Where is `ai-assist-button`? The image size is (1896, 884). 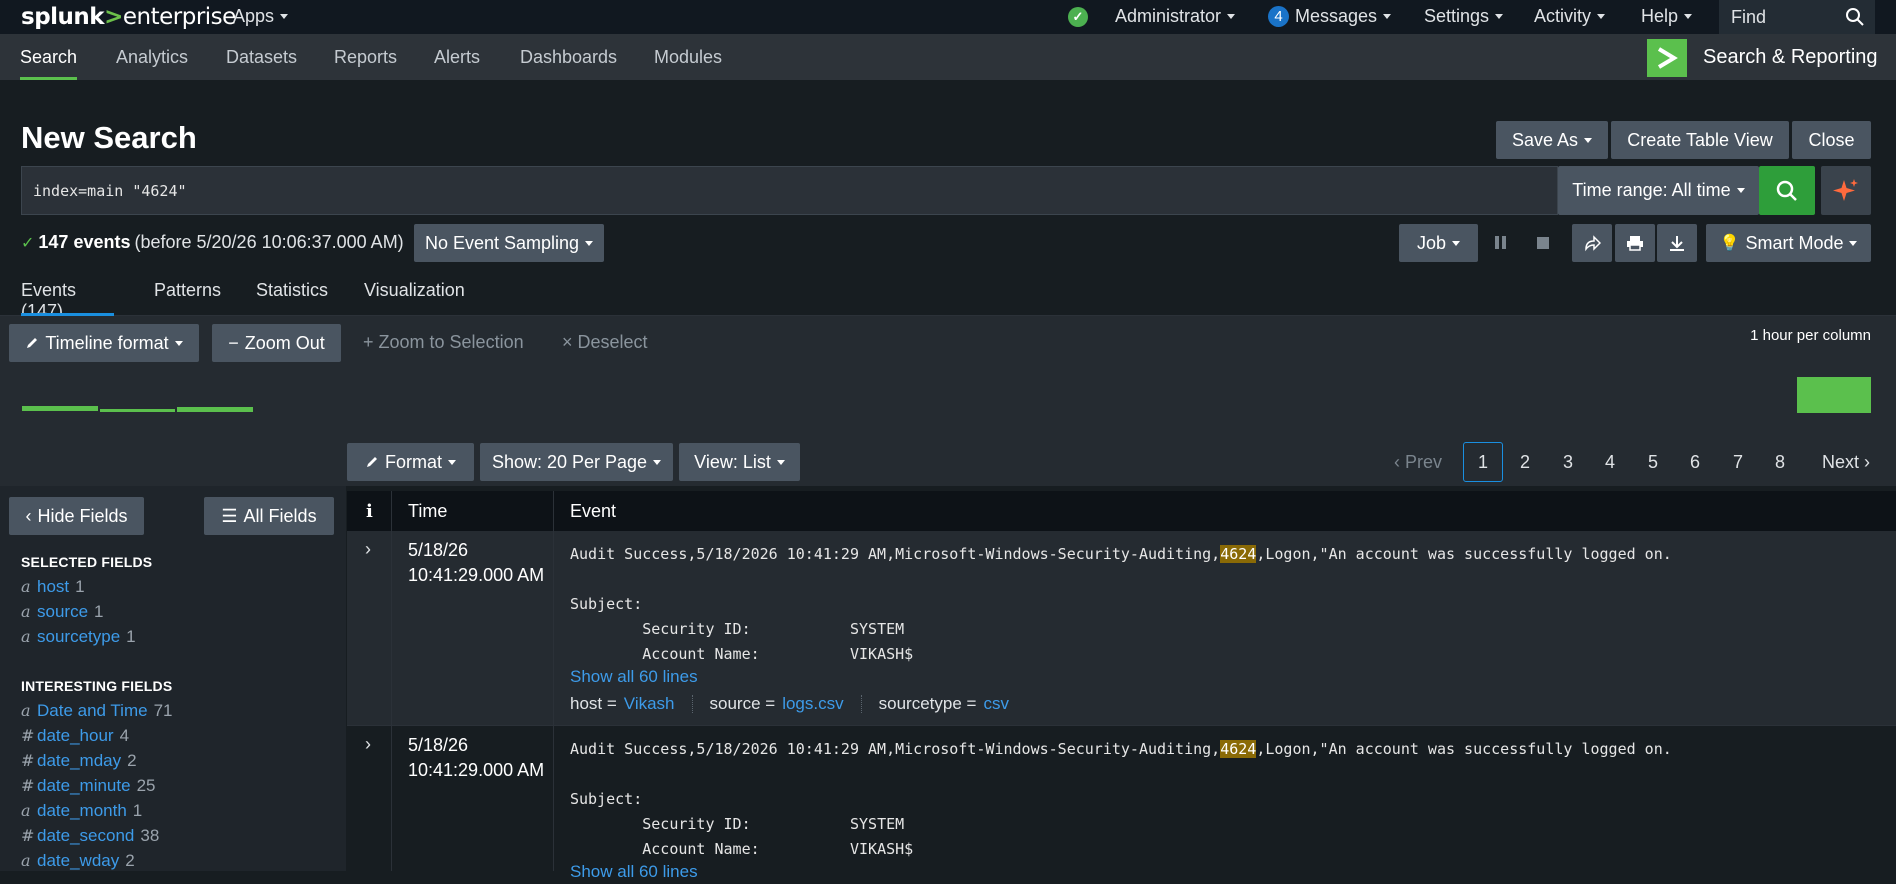
ai-assist-button is located at coordinates (1846, 190).